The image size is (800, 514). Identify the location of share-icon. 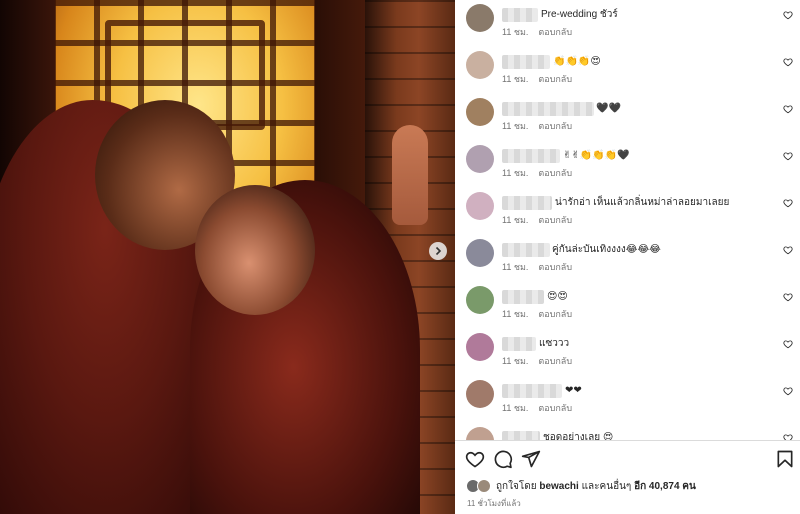
(531, 459).